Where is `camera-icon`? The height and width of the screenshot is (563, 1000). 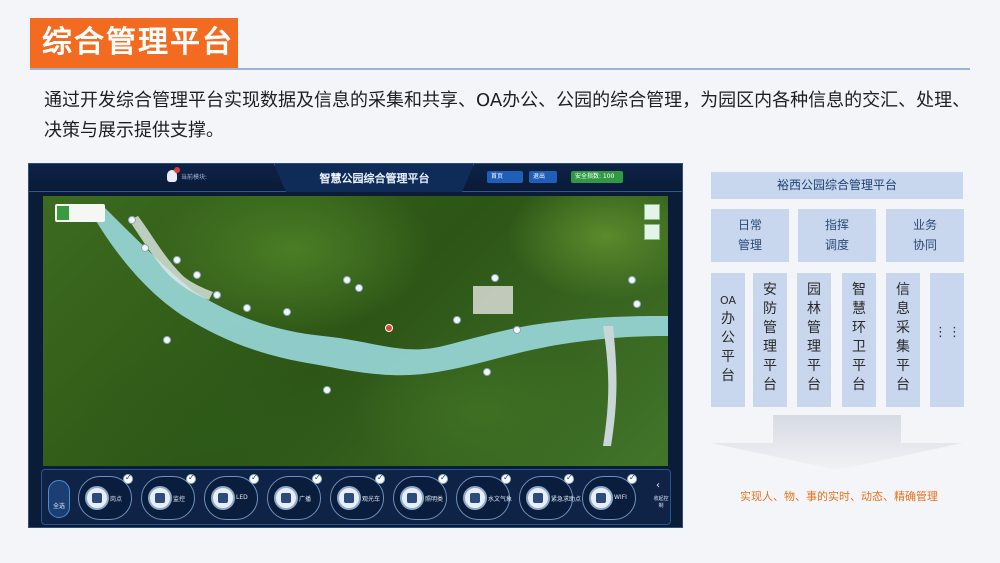
camera-icon is located at coordinates (160, 498).